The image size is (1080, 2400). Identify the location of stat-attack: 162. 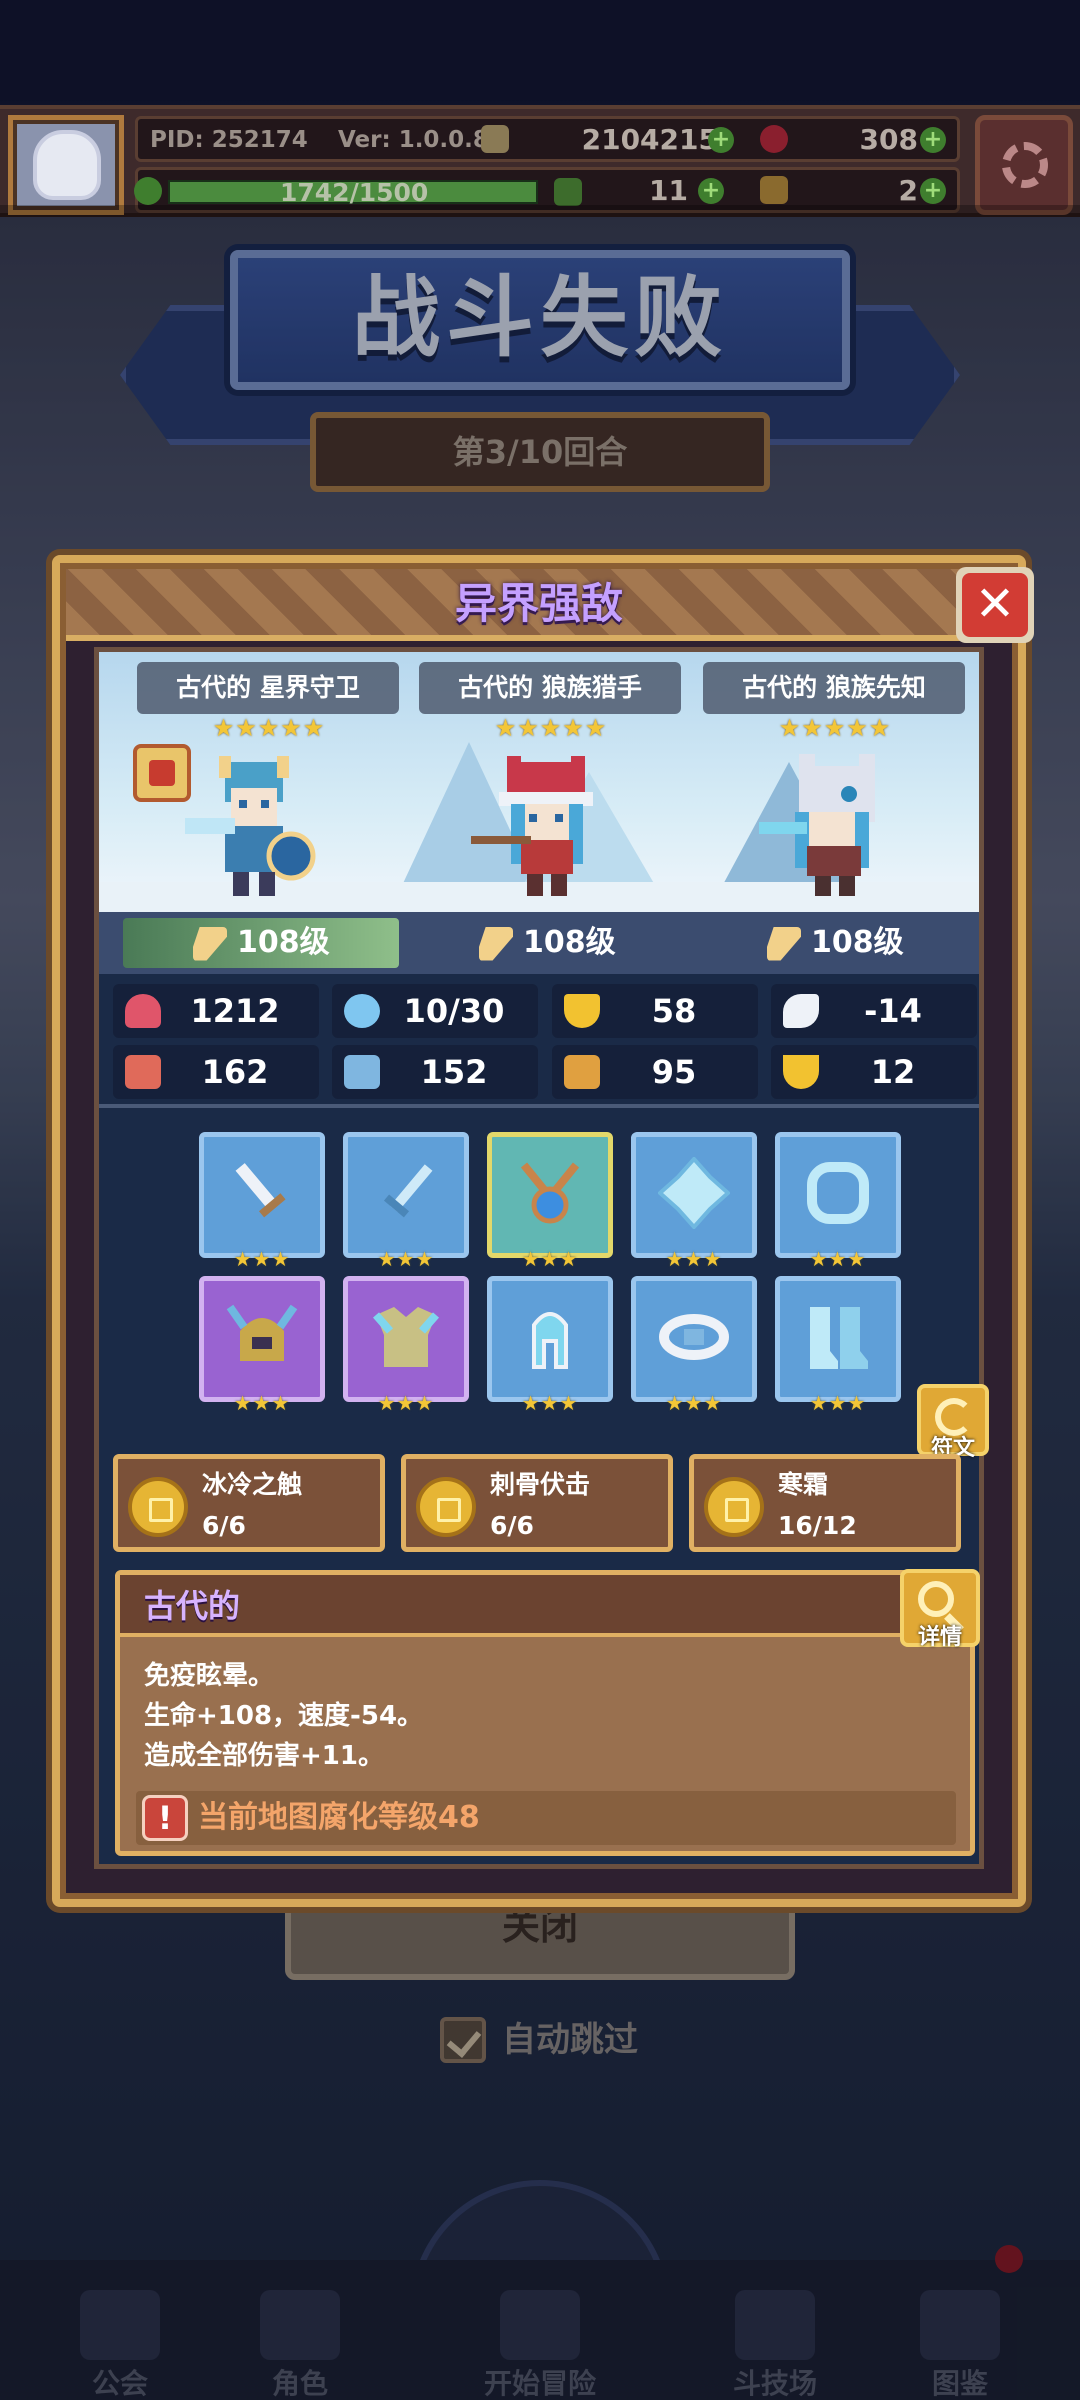
(216, 1072).